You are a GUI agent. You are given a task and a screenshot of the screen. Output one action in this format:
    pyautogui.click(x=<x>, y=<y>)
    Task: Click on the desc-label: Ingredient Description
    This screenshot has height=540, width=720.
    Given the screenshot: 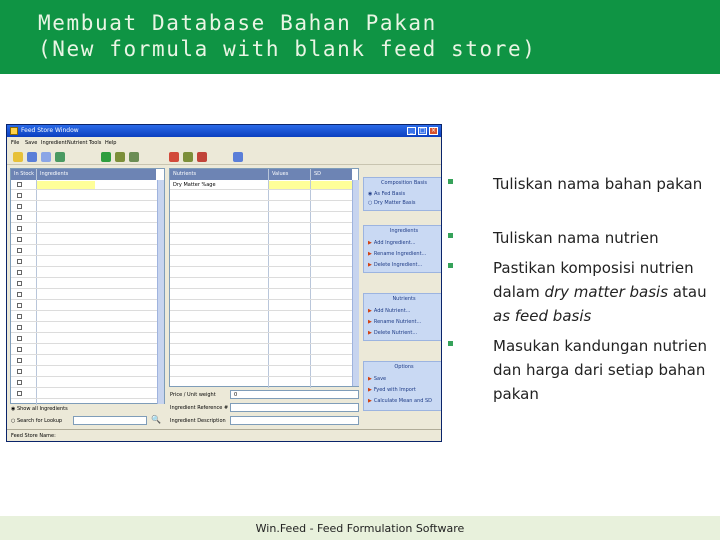 What is the action you would take?
    pyautogui.click(x=198, y=421)
    